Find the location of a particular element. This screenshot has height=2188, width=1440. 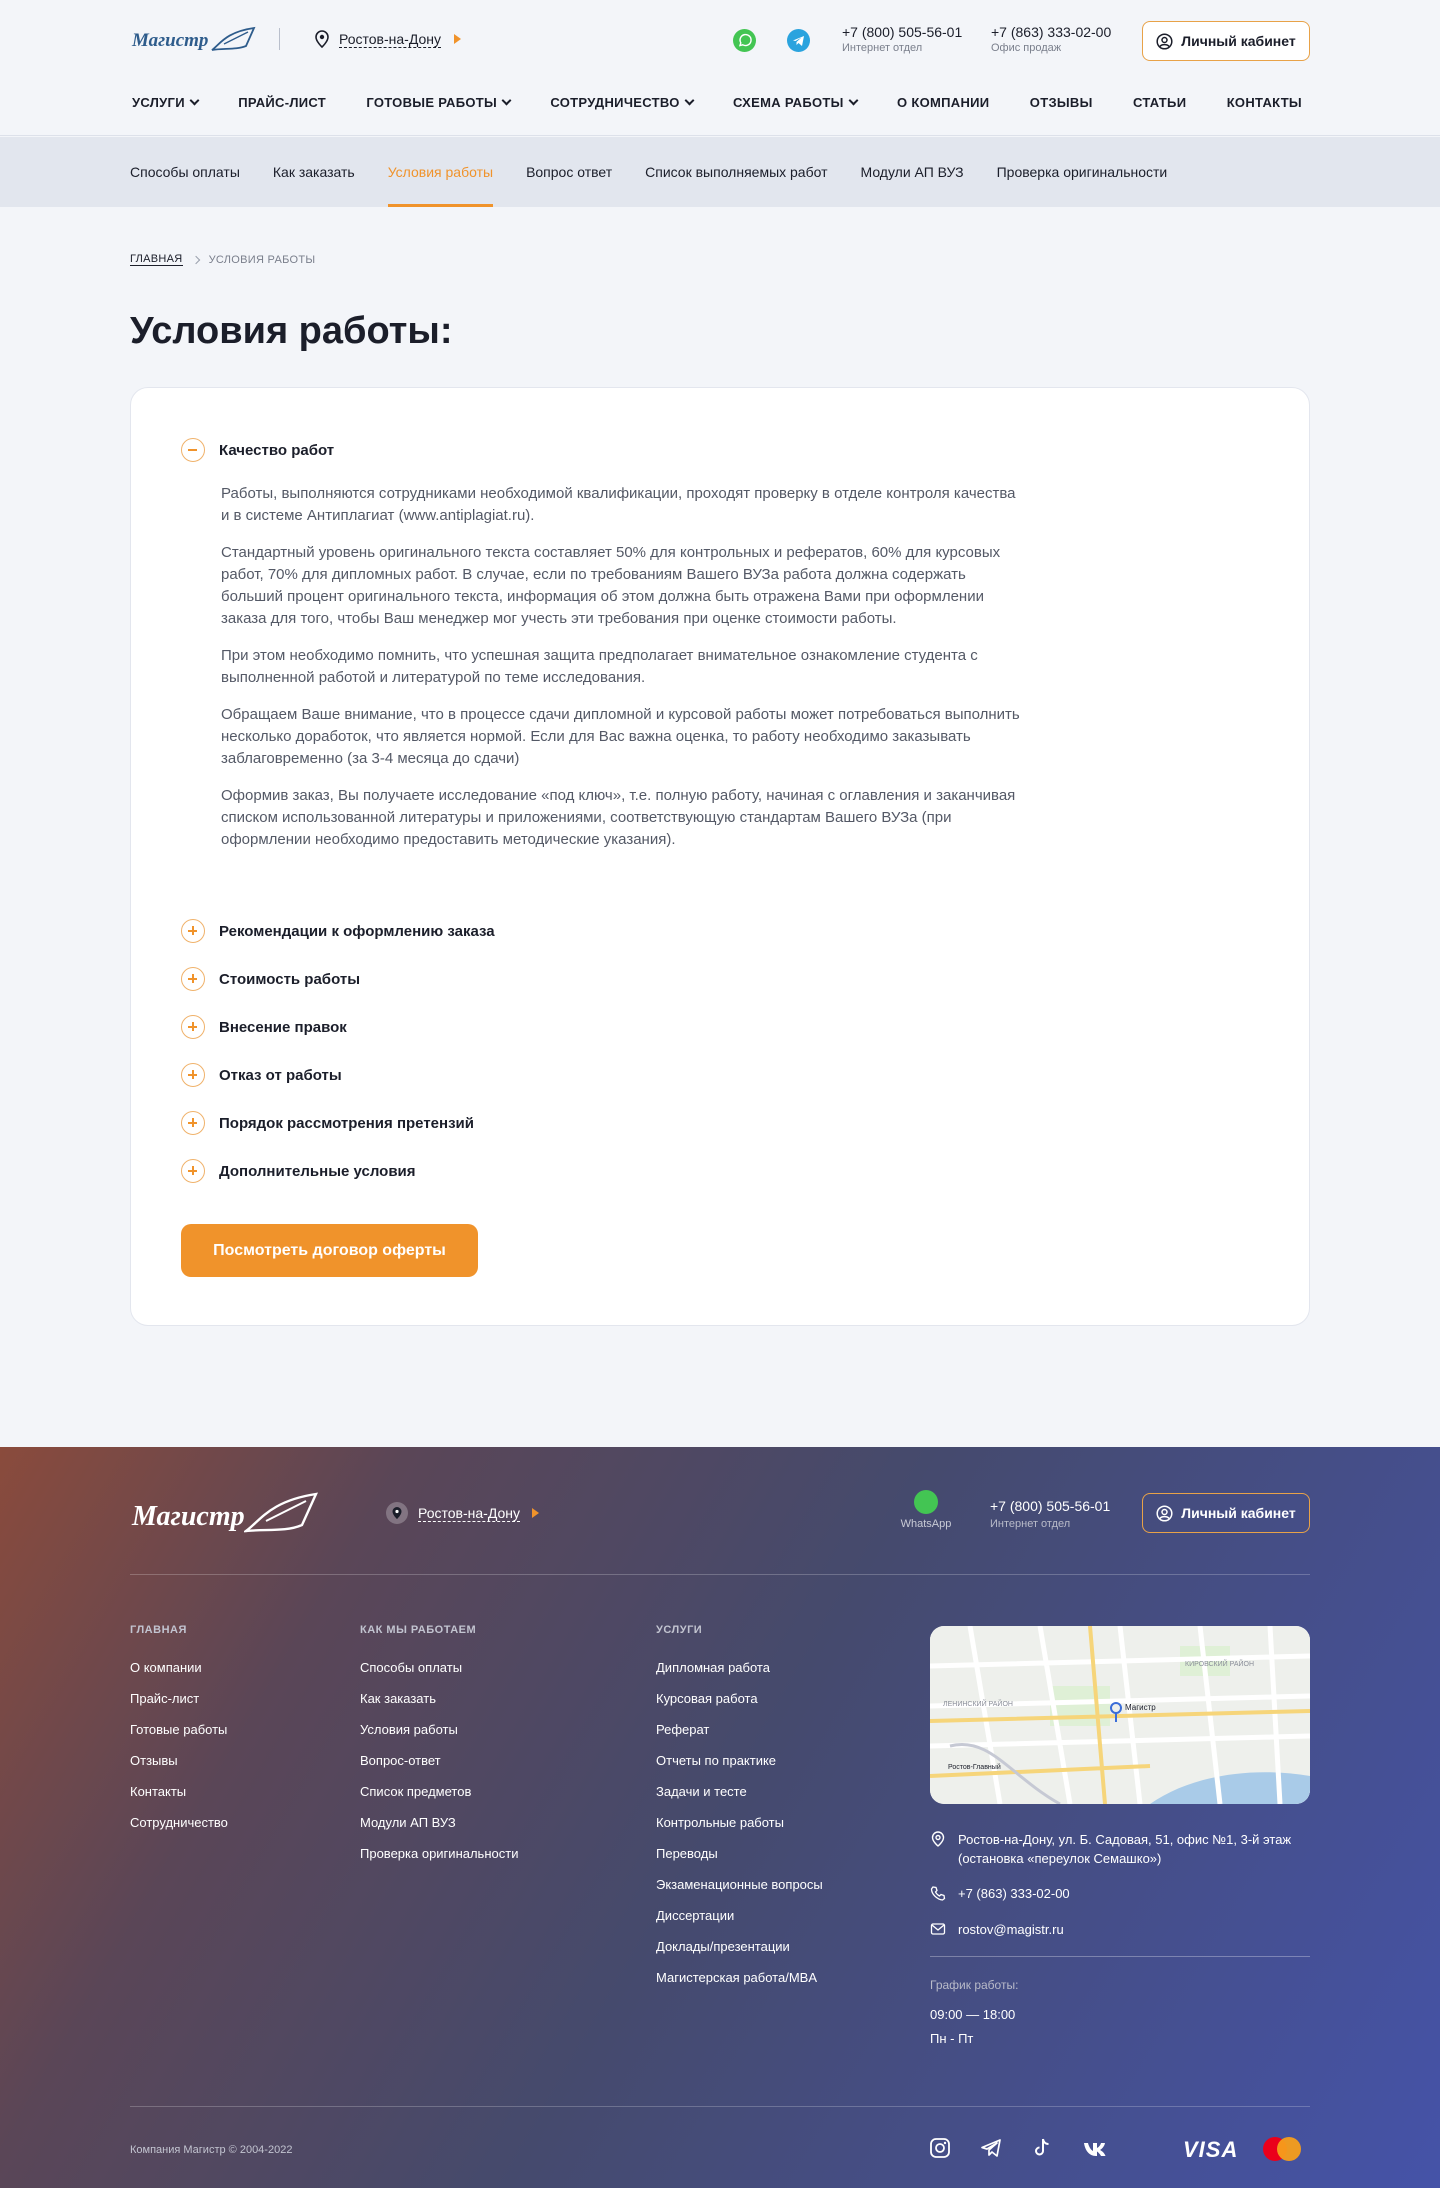

footer-link: Как заказать is located at coordinates (439, 1699).